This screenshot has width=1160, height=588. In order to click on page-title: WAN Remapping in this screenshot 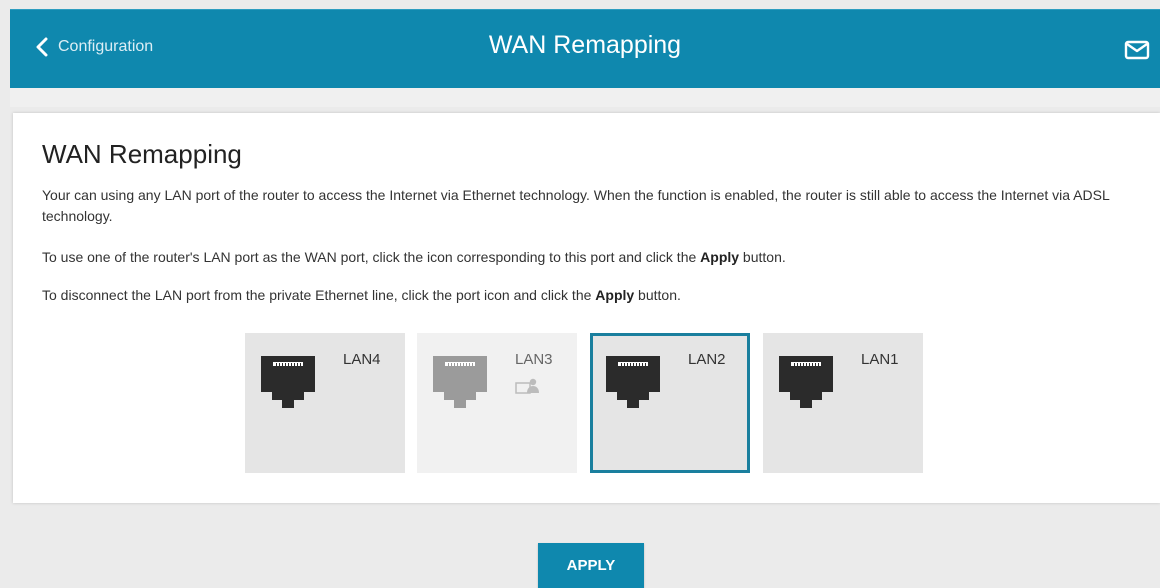, I will do `click(585, 45)`.